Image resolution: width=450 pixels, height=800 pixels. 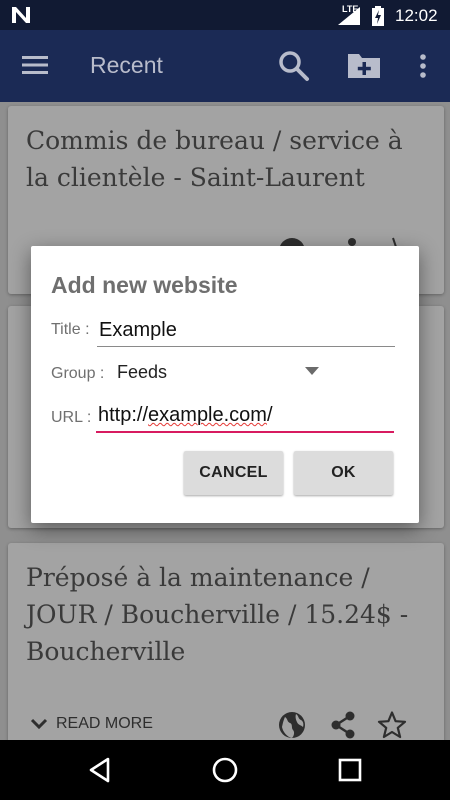 I want to click on menu-icon, so click(x=35, y=65).